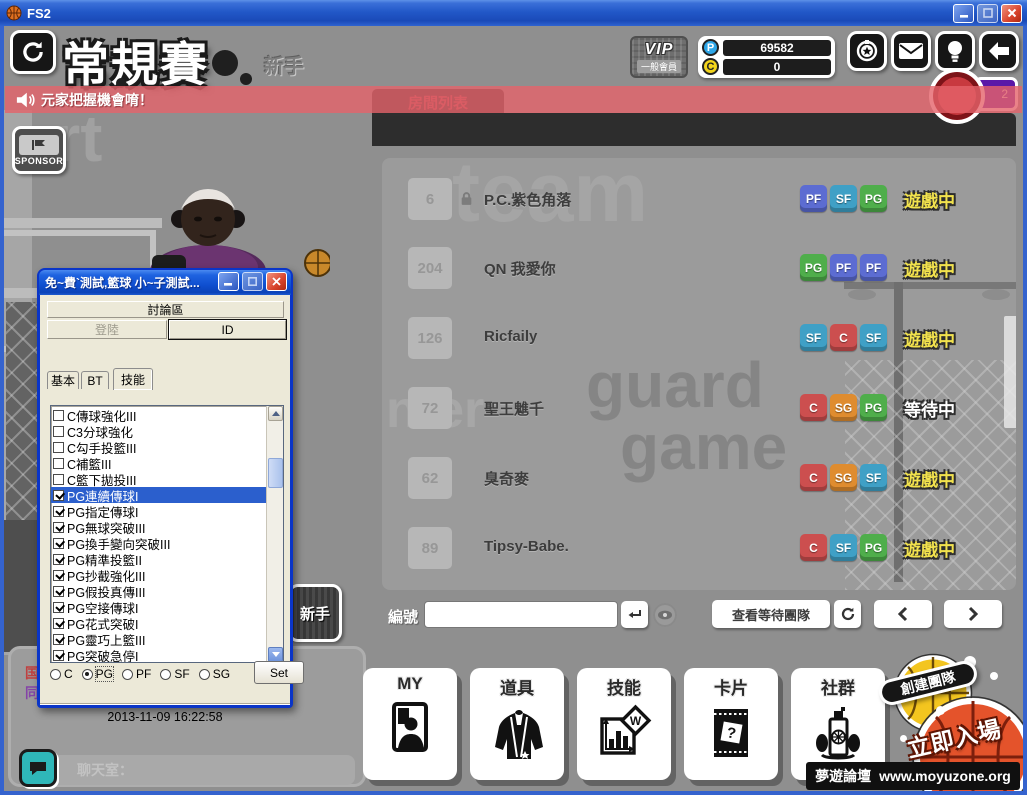  I want to click on id-button: ID, so click(227, 329).